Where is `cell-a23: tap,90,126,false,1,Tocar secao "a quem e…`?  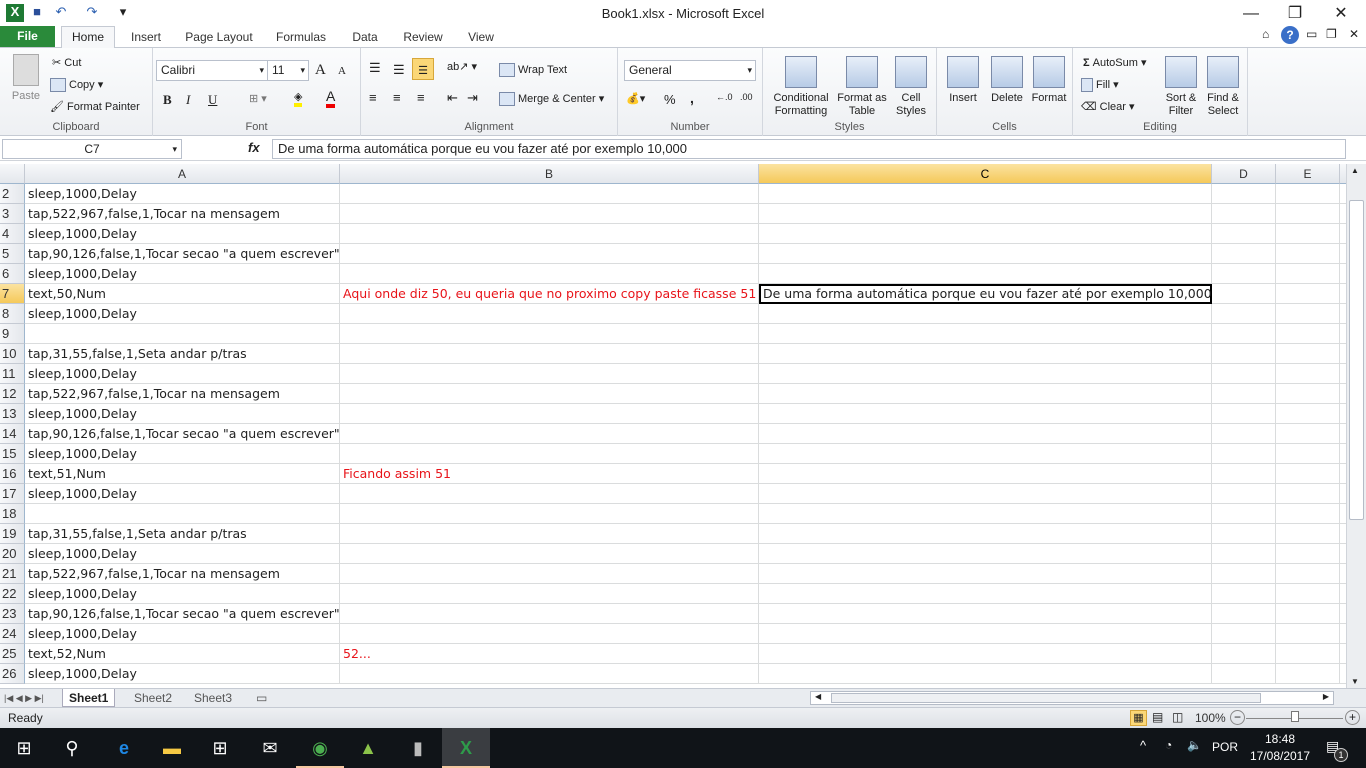 cell-a23: tap,90,126,false,1,Tocar secao "a quem e… is located at coordinates (182, 614).